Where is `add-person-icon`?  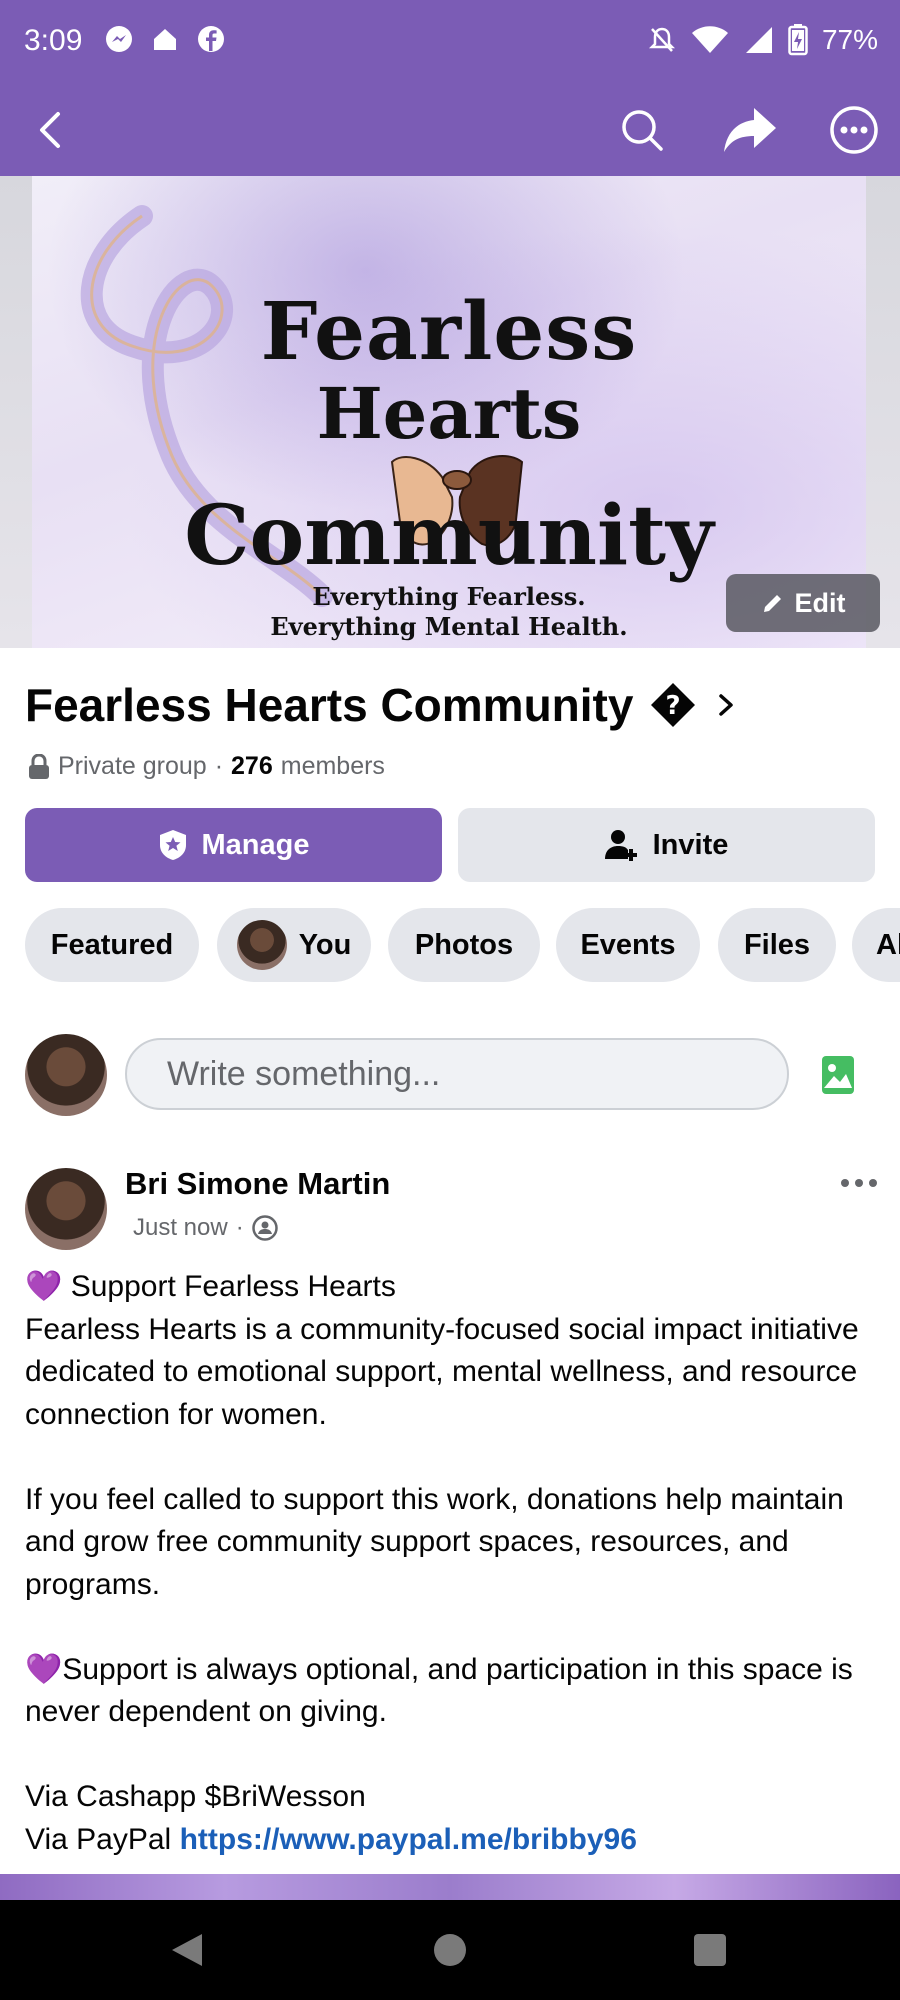
add-person-icon is located at coordinates (620, 845).